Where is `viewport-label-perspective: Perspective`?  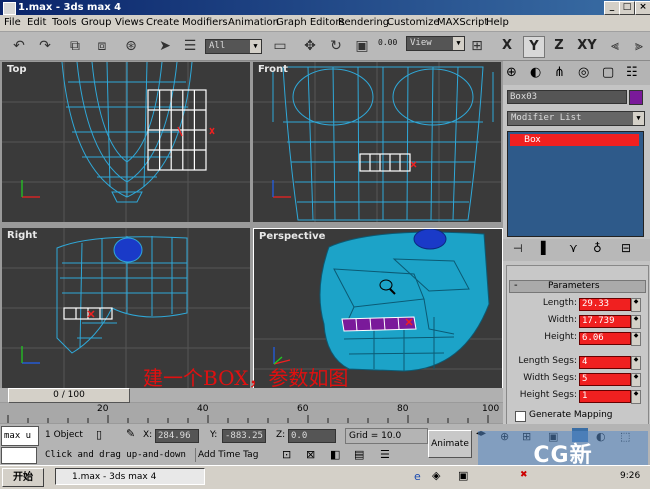 viewport-label-perspective: Perspective is located at coordinates (292, 236).